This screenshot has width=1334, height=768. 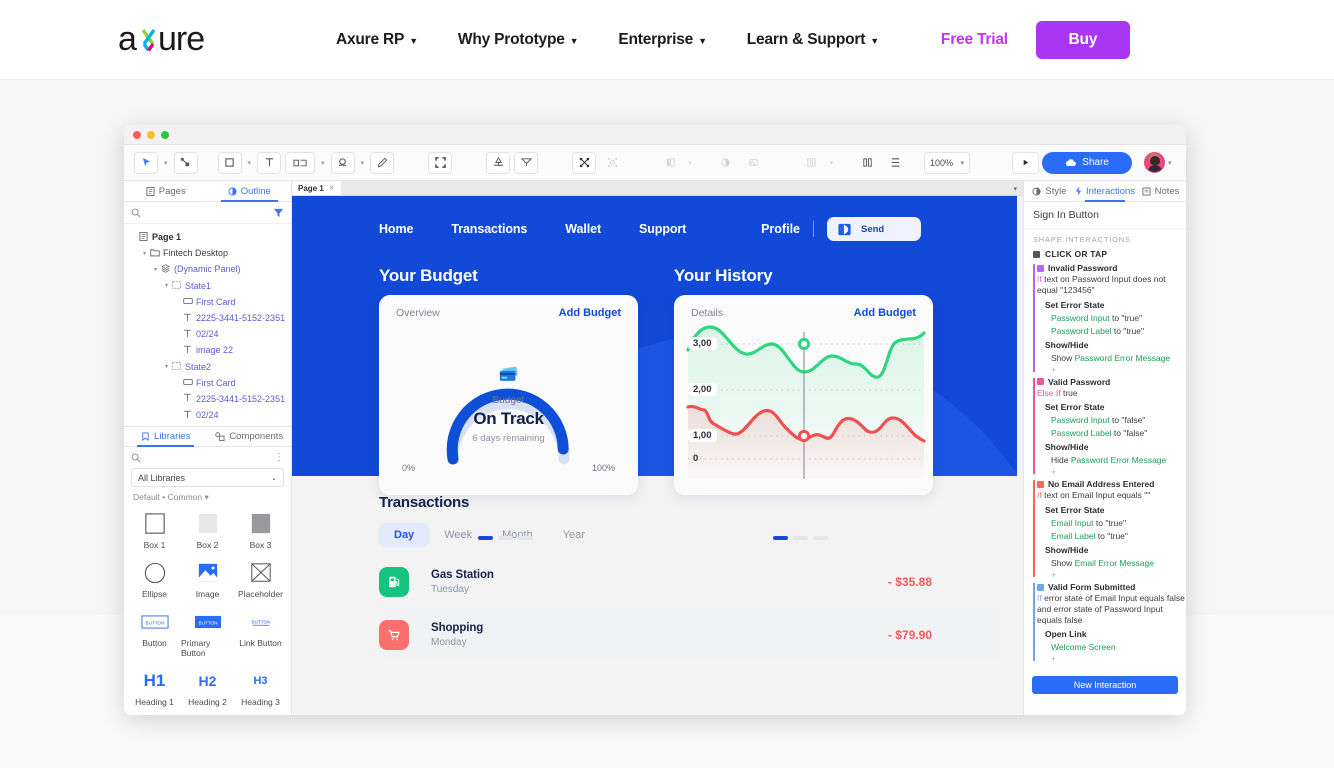 I want to click on outline-node: ▾ State2, so click(x=207, y=367).